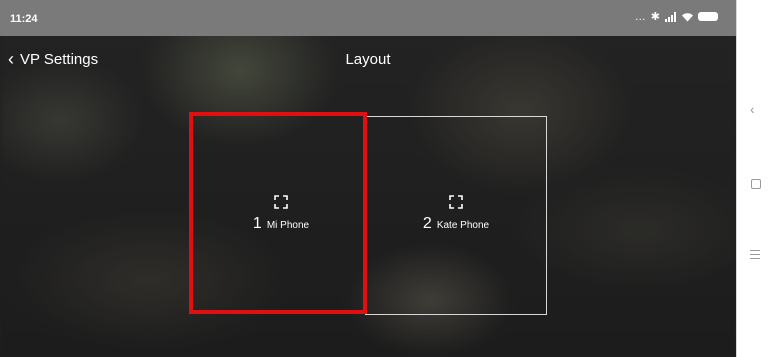  I want to click on tile-number: 2, so click(427, 223).